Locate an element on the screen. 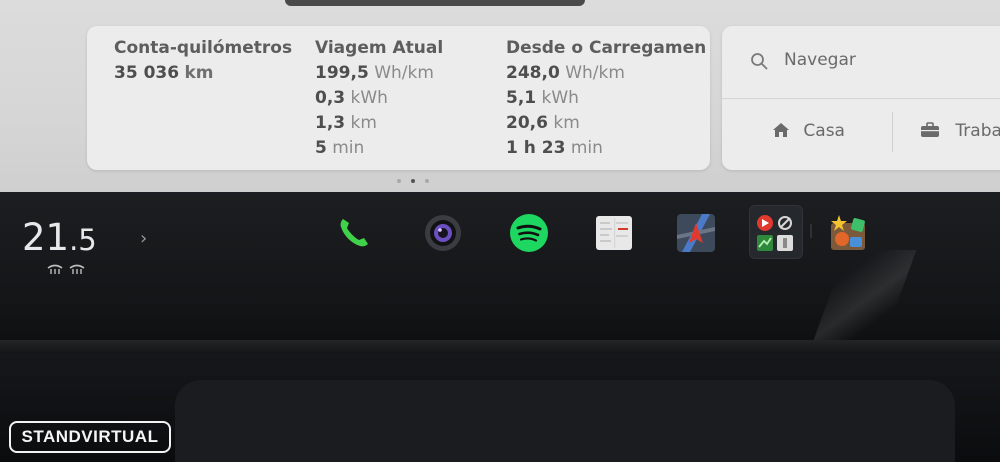 This screenshot has width=1000, height=462. current-trip-row: 0,3 kWh is located at coordinates (379, 98).